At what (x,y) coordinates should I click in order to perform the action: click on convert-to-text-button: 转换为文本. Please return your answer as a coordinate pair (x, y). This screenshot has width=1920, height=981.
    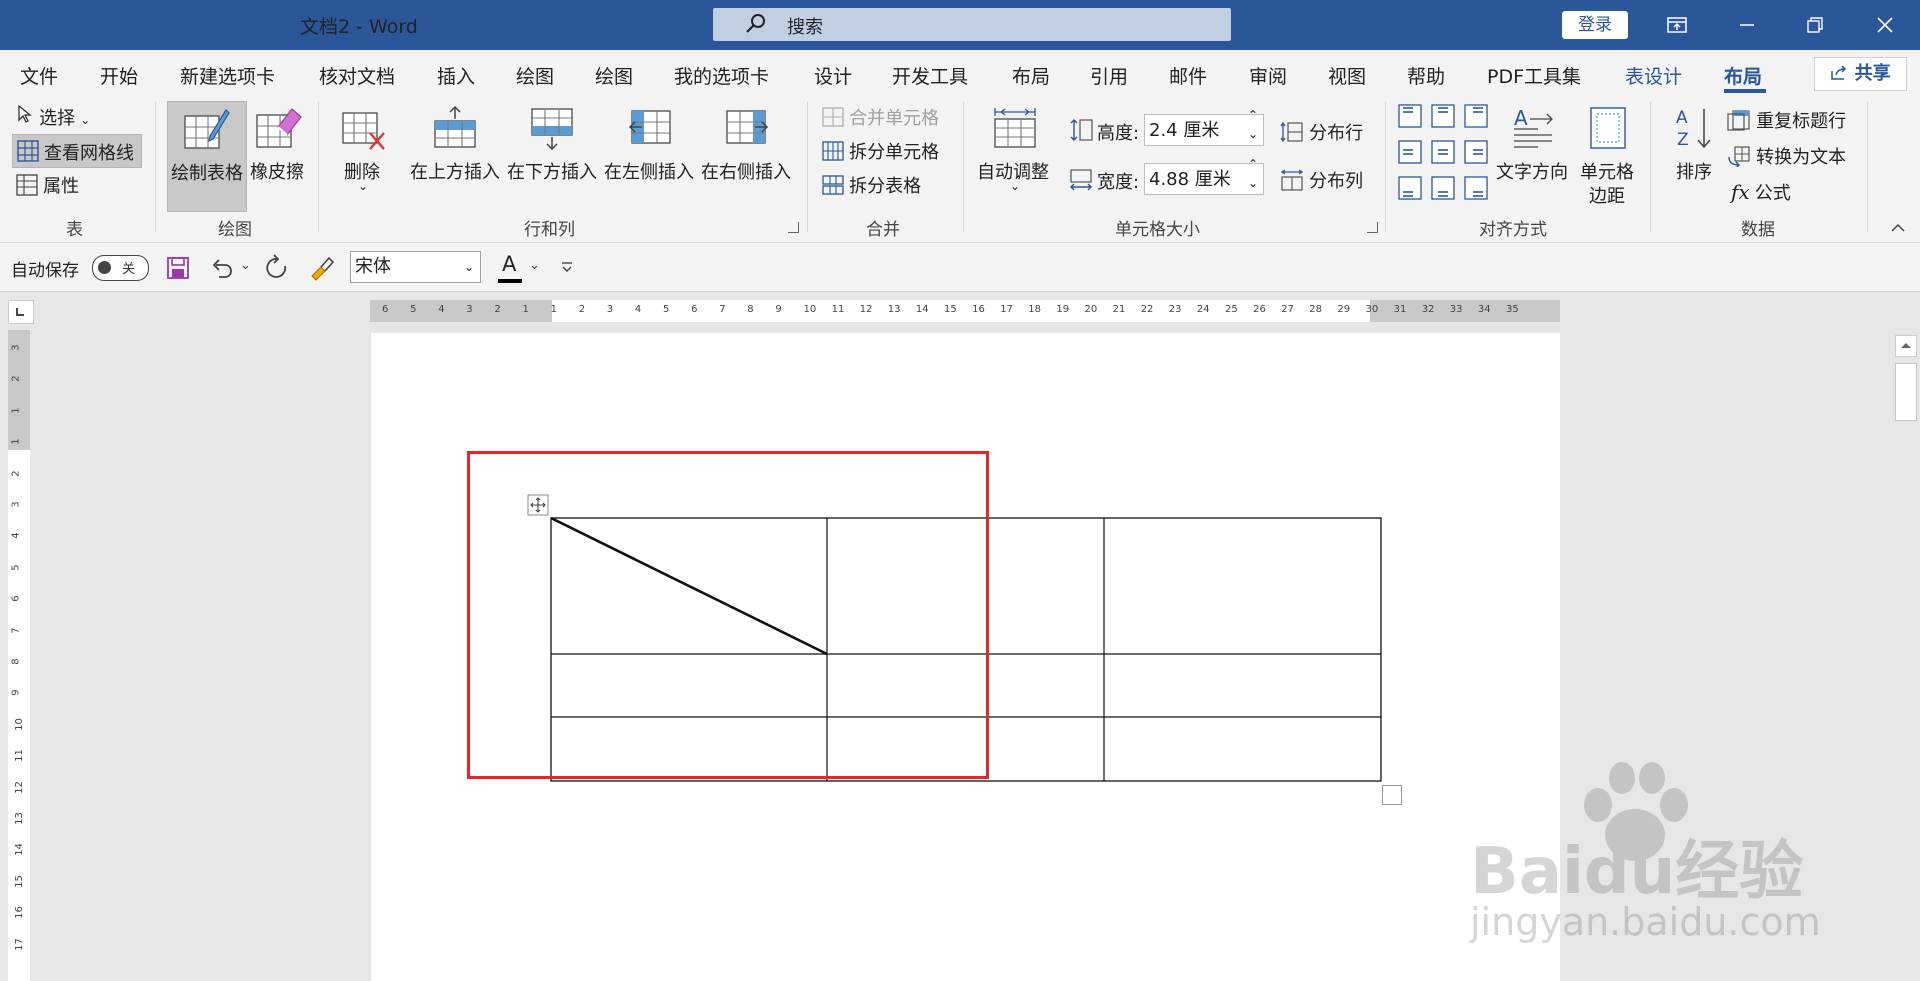
    Looking at the image, I should click on (1786, 156).